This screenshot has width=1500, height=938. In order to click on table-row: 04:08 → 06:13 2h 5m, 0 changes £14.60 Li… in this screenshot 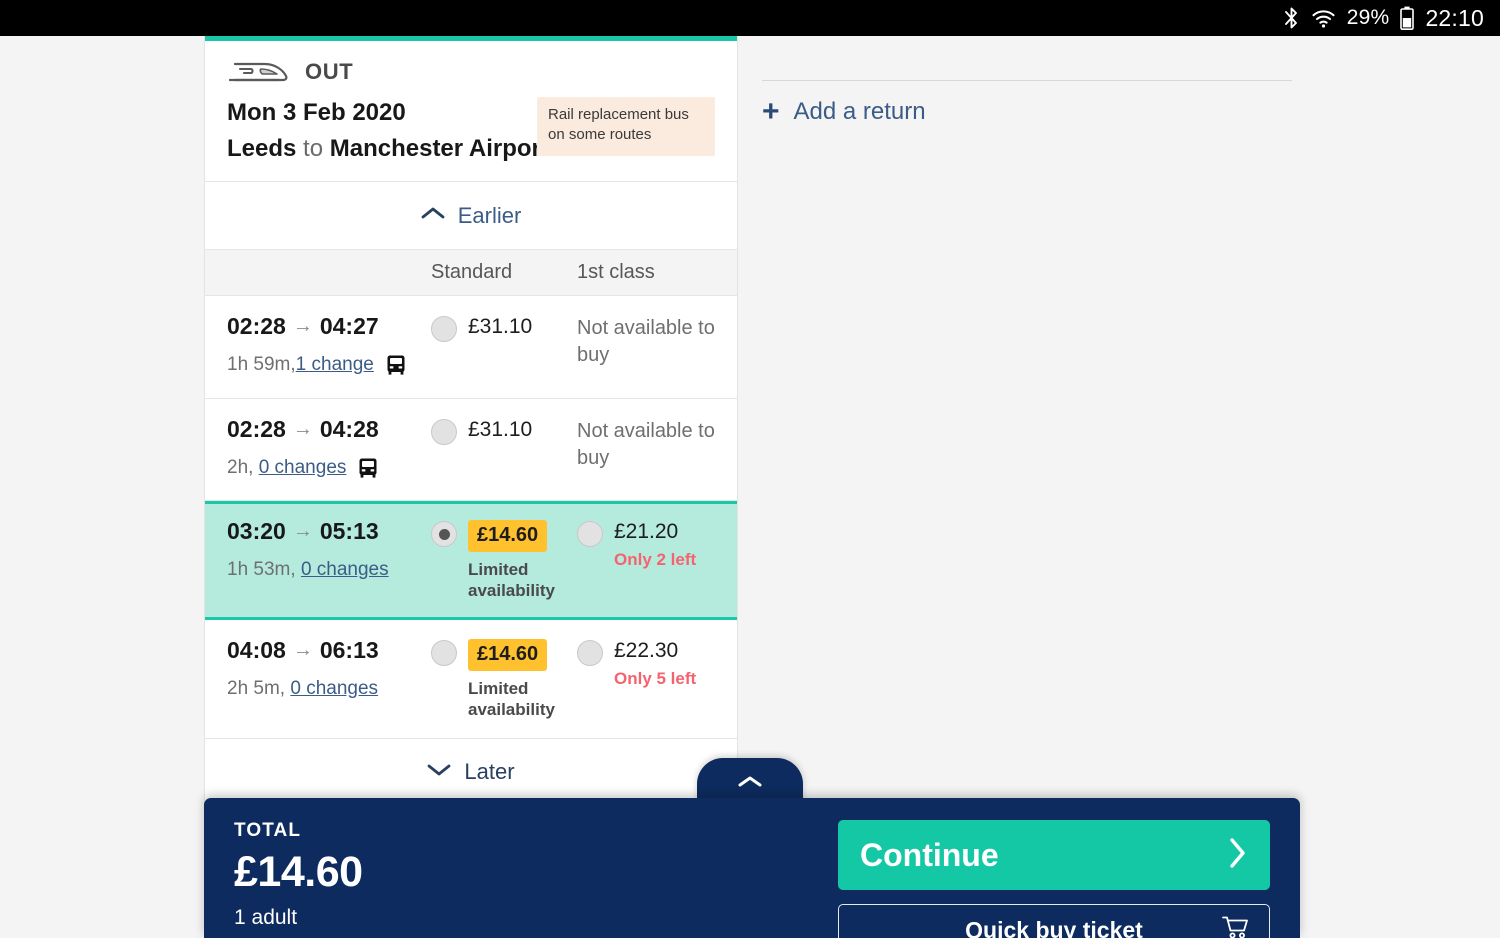, I will do `click(471, 679)`.